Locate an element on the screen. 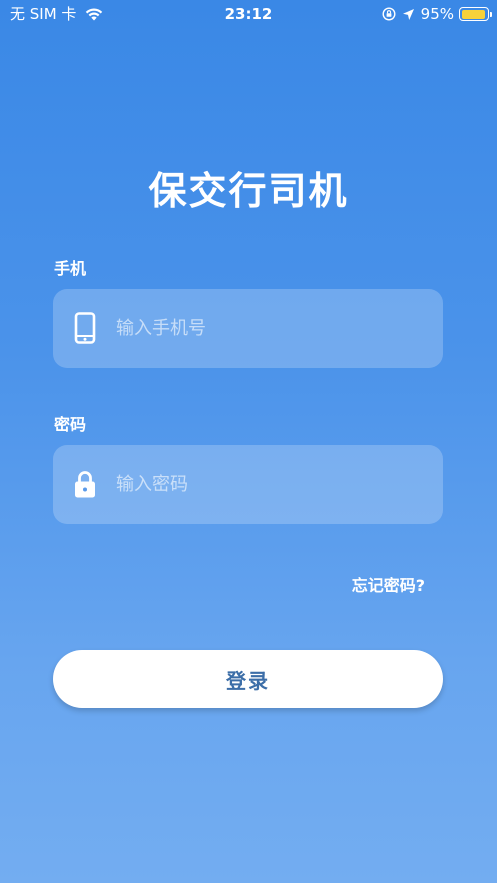 This screenshot has height=883, width=497. battery-percent: 95% is located at coordinates (437, 14).